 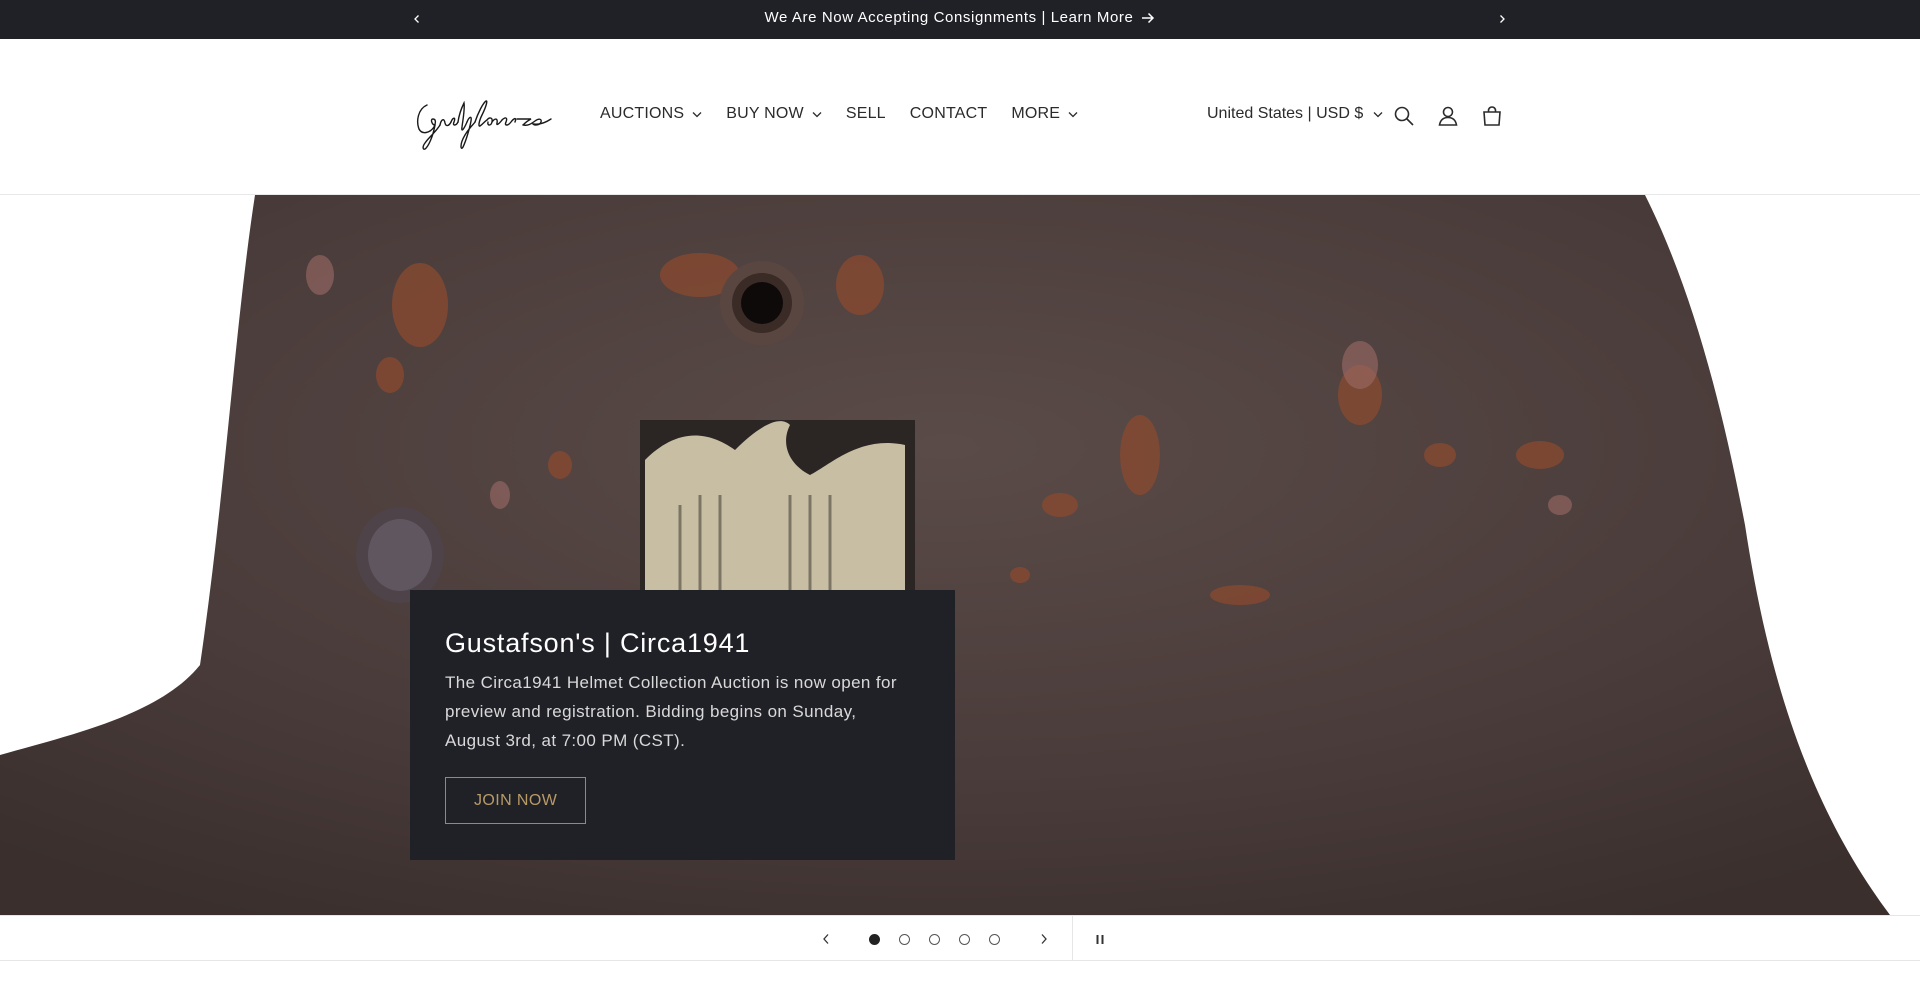 I want to click on nav-item-label: SELL, so click(x=865, y=113).